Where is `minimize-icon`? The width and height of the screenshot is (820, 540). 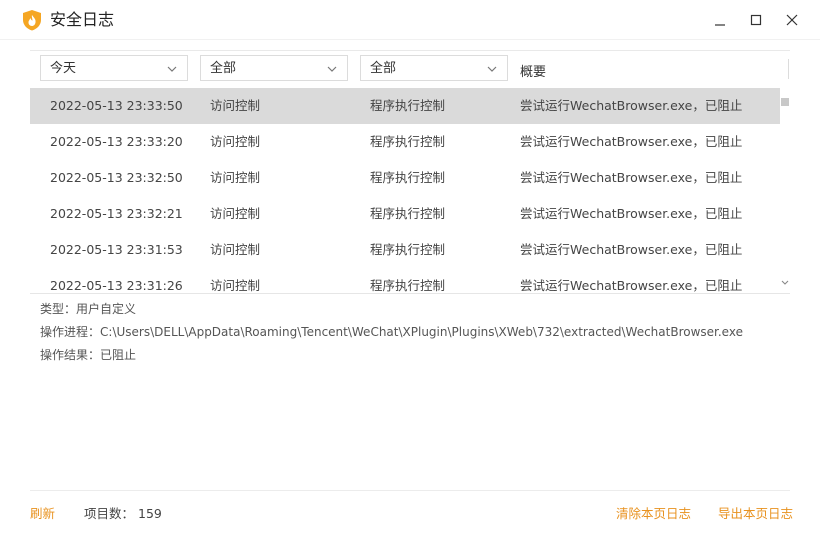 minimize-icon is located at coordinates (720, 25).